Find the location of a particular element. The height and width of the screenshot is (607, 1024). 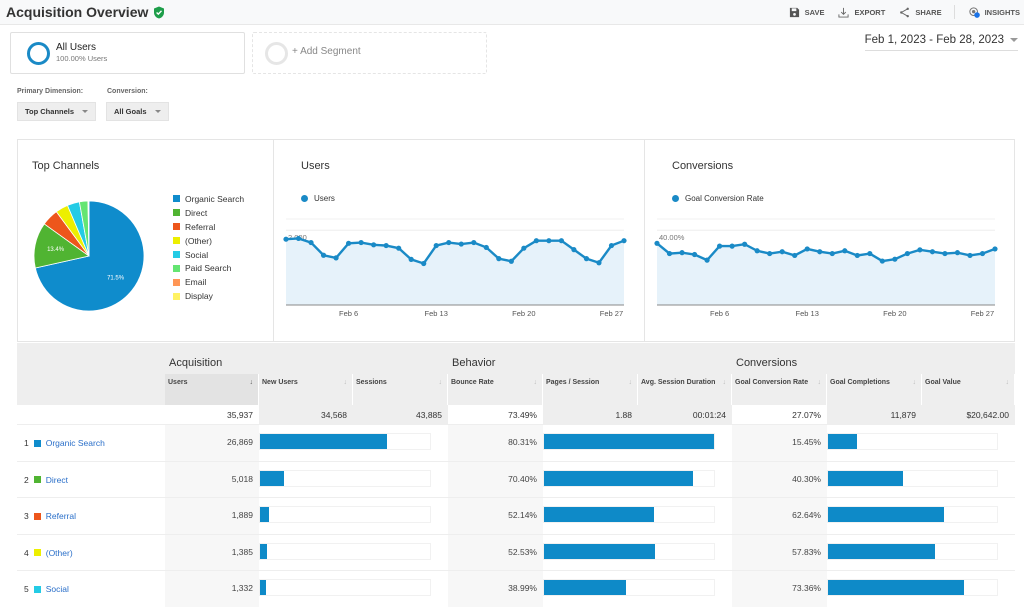

channel-link: (Other) is located at coordinates (59, 553).